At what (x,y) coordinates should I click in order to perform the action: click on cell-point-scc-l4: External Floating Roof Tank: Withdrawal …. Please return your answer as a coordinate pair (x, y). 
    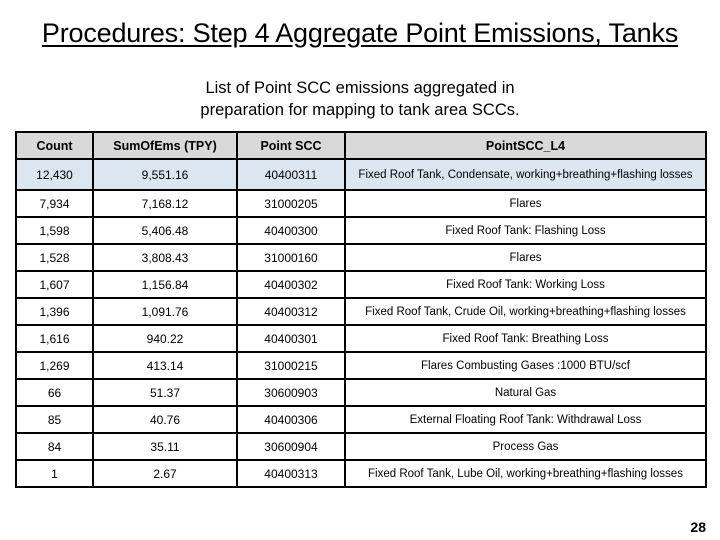
    Looking at the image, I should click on (525, 419).